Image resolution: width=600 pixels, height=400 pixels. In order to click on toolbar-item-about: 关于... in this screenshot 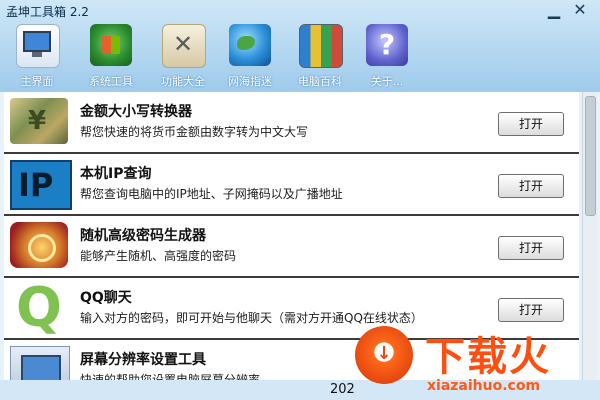, I will do `click(387, 58)`.